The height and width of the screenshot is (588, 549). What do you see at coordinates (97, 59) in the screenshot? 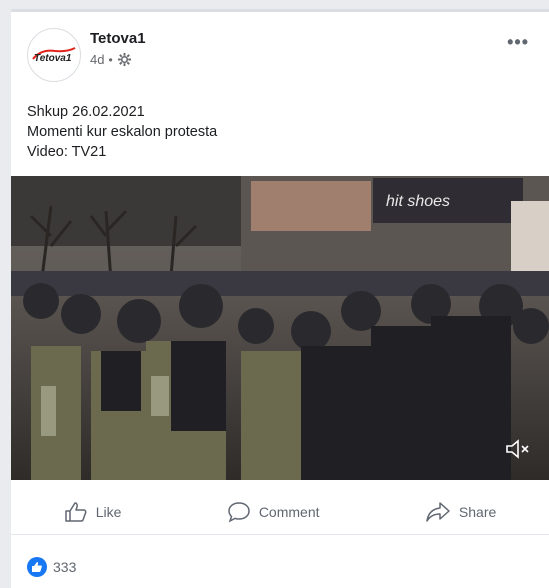
I see `post-time: 4d` at bounding box center [97, 59].